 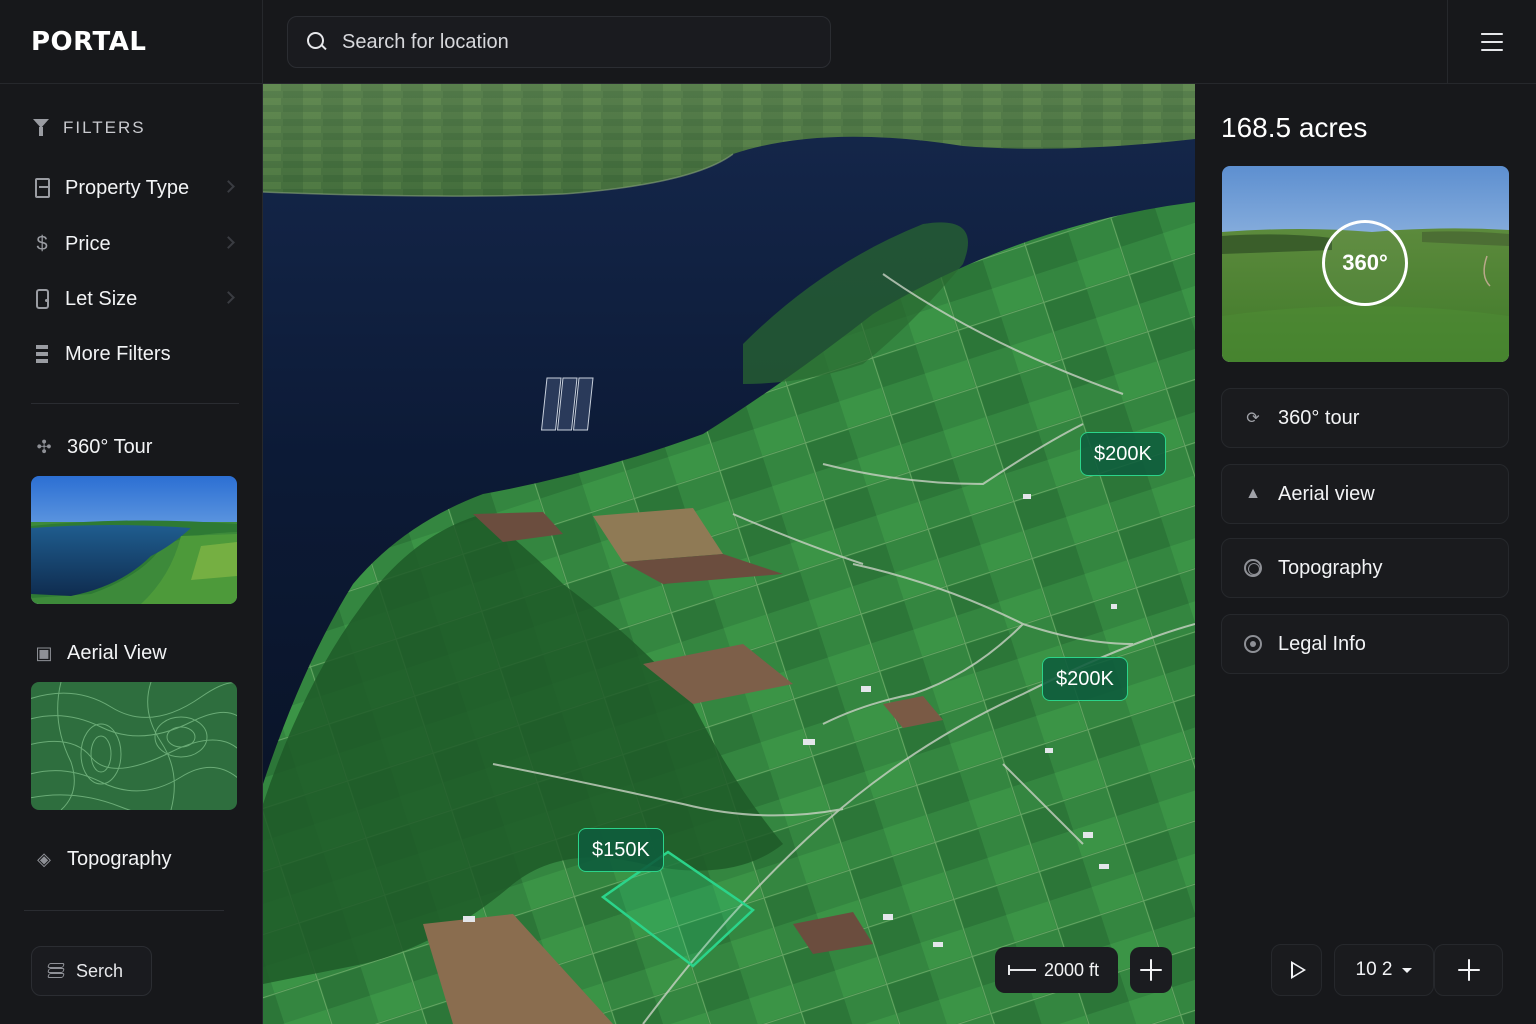 What do you see at coordinates (42, 354) in the screenshot?
I see `stack-icon` at bounding box center [42, 354].